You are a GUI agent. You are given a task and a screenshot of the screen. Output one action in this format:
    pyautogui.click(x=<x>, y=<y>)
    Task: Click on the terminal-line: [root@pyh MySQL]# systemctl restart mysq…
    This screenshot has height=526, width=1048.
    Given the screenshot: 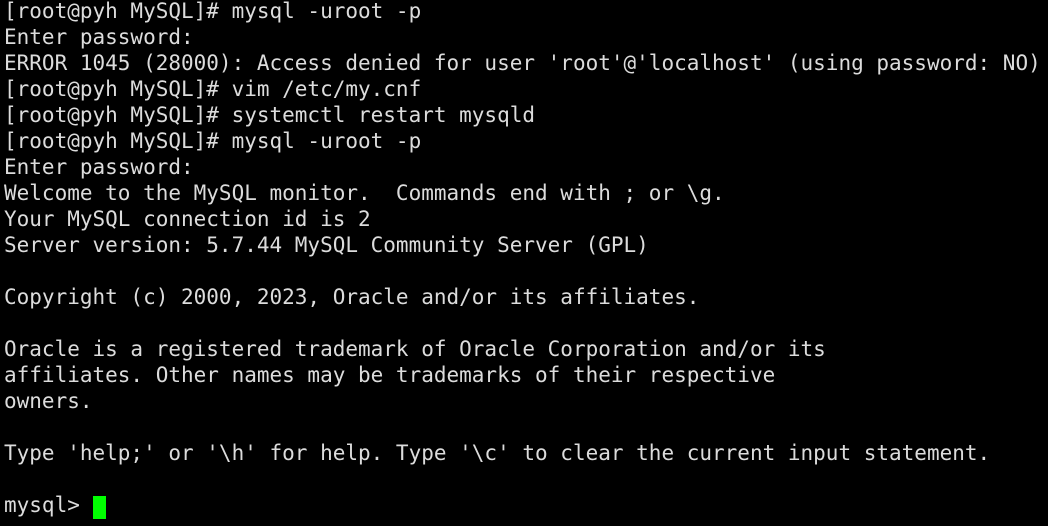 What is the action you would take?
    pyautogui.click(x=270, y=115)
    